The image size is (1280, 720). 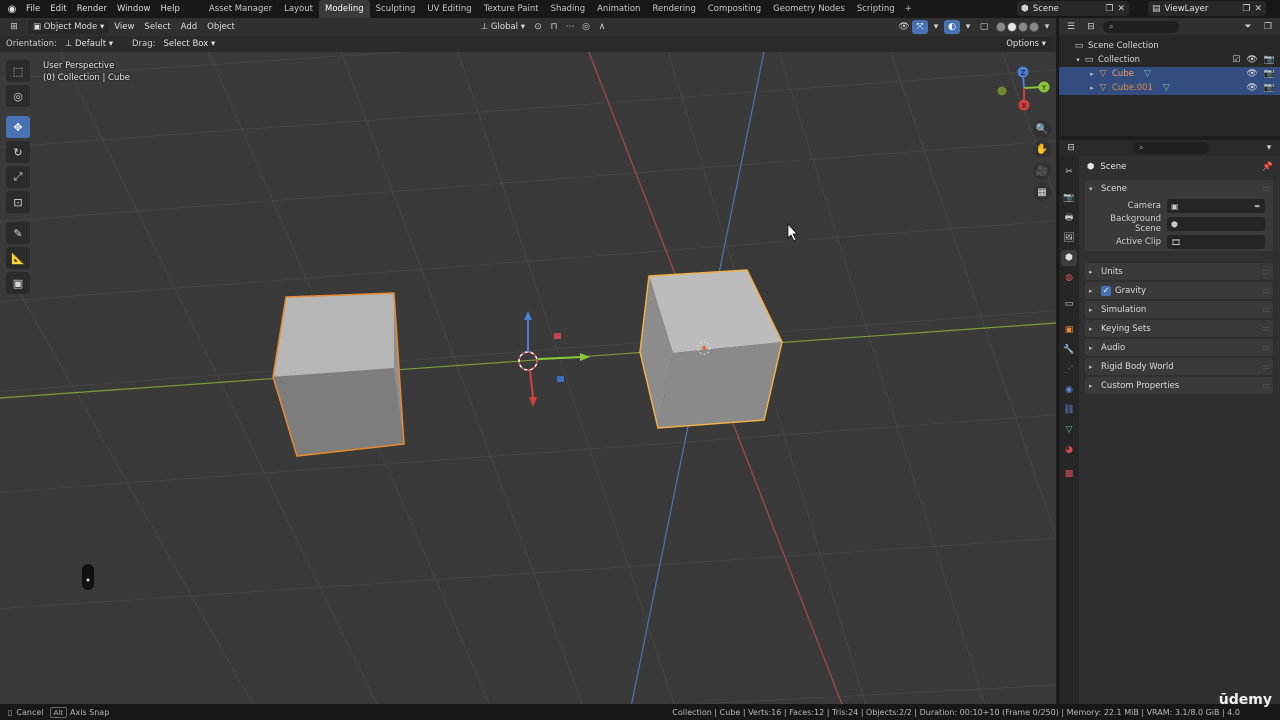 What do you see at coordinates (1216, 242) in the screenshot?
I see `active-clip-field: 🎞` at bounding box center [1216, 242].